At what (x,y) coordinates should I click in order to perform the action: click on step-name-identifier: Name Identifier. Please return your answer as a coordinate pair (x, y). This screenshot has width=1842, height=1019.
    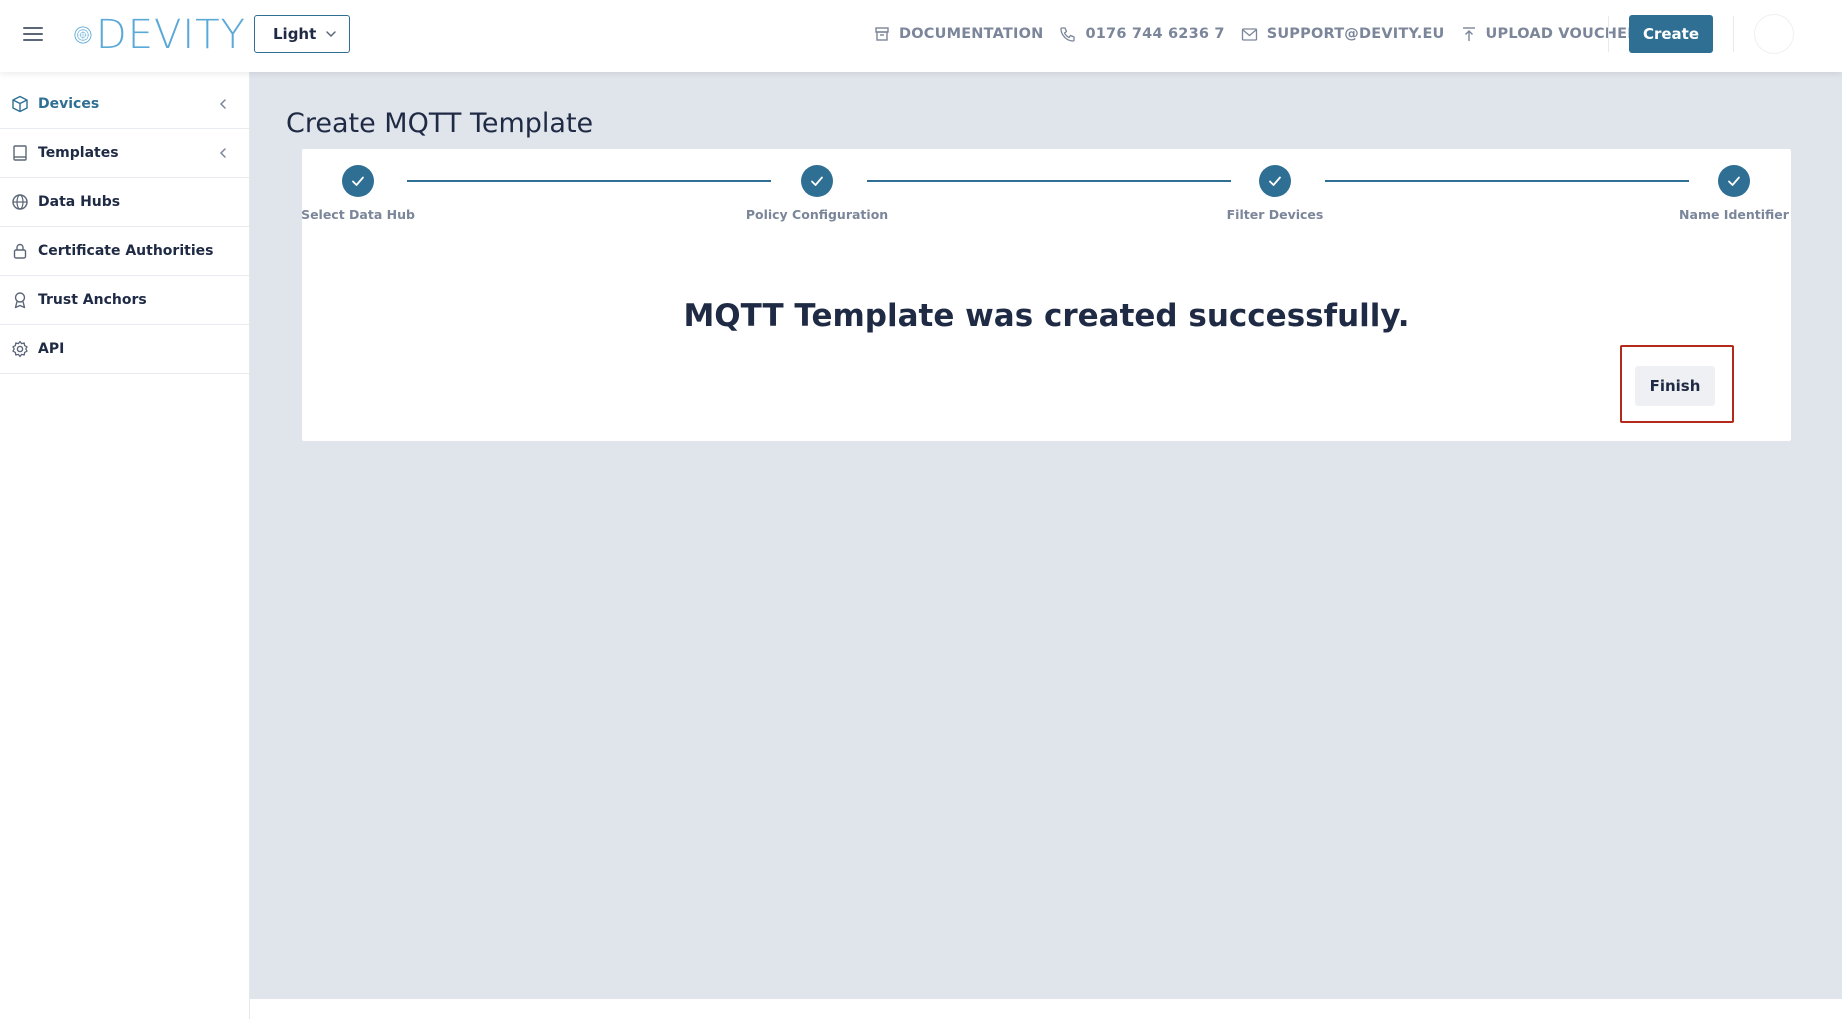
    Looking at the image, I should click on (1734, 193).